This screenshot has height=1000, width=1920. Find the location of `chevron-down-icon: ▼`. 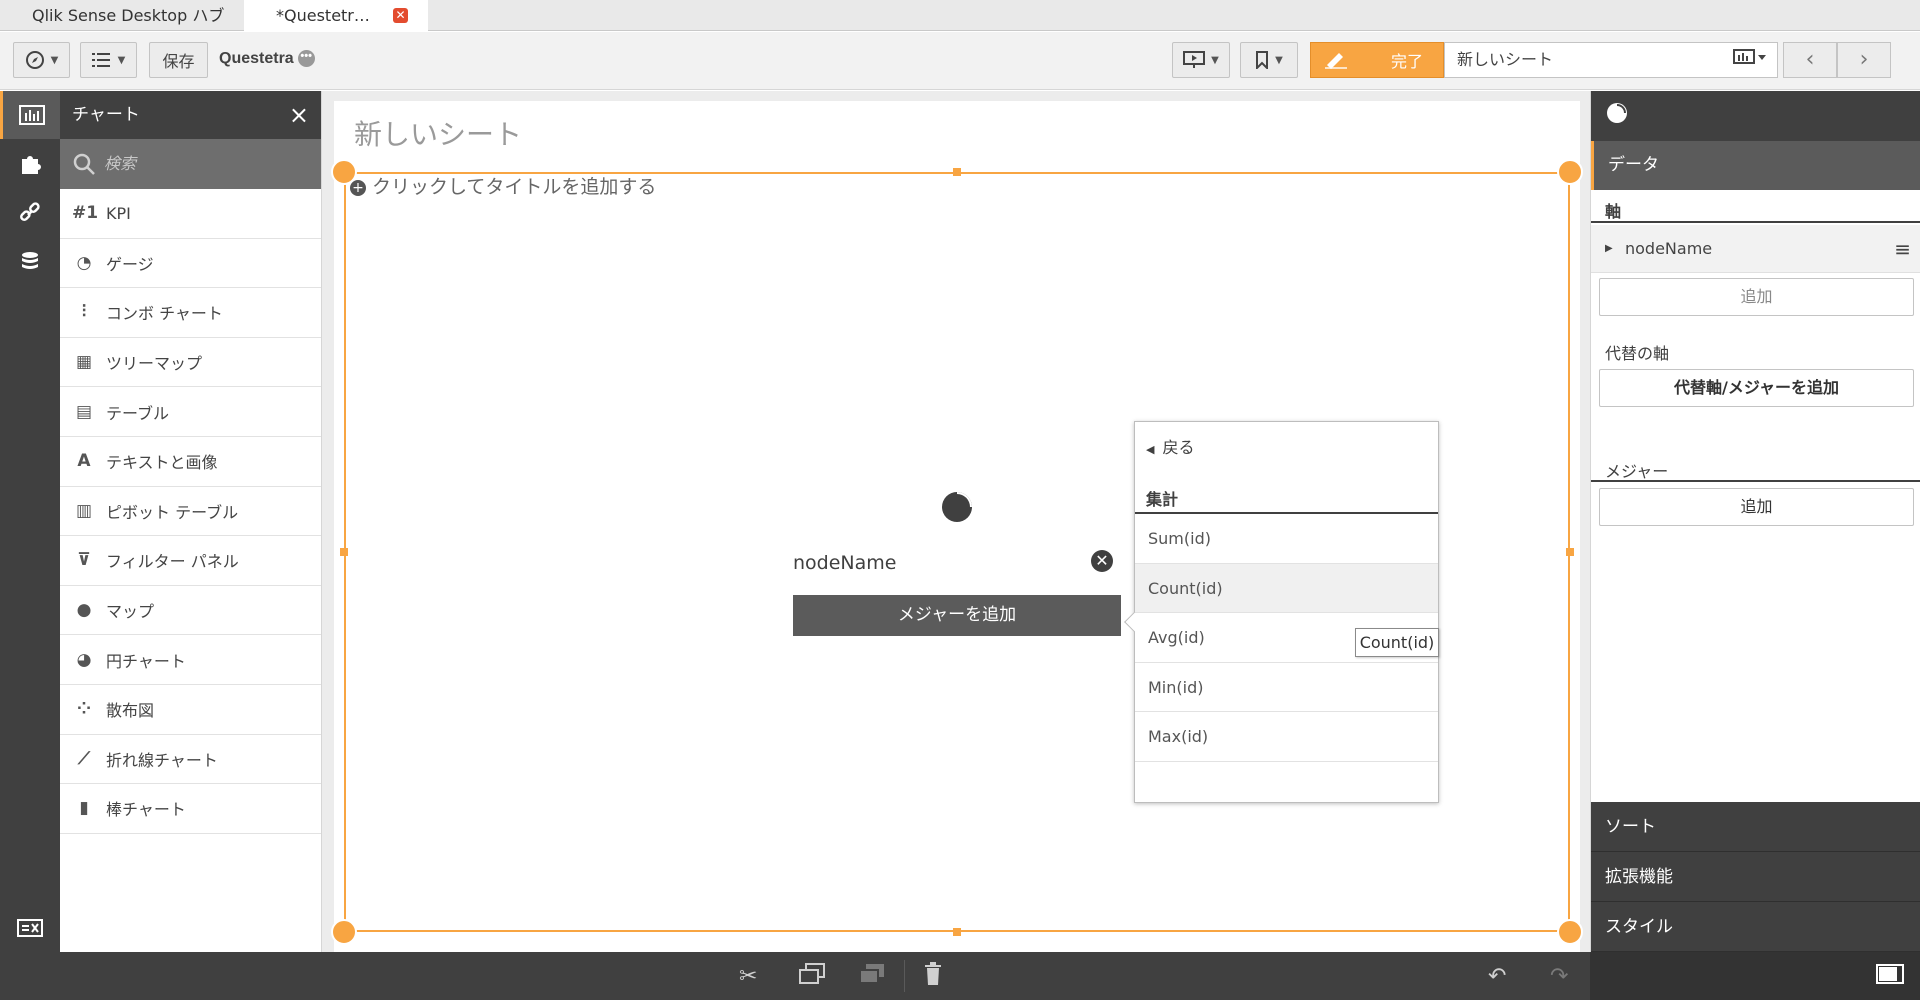

chevron-down-icon: ▼ is located at coordinates (1215, 60).